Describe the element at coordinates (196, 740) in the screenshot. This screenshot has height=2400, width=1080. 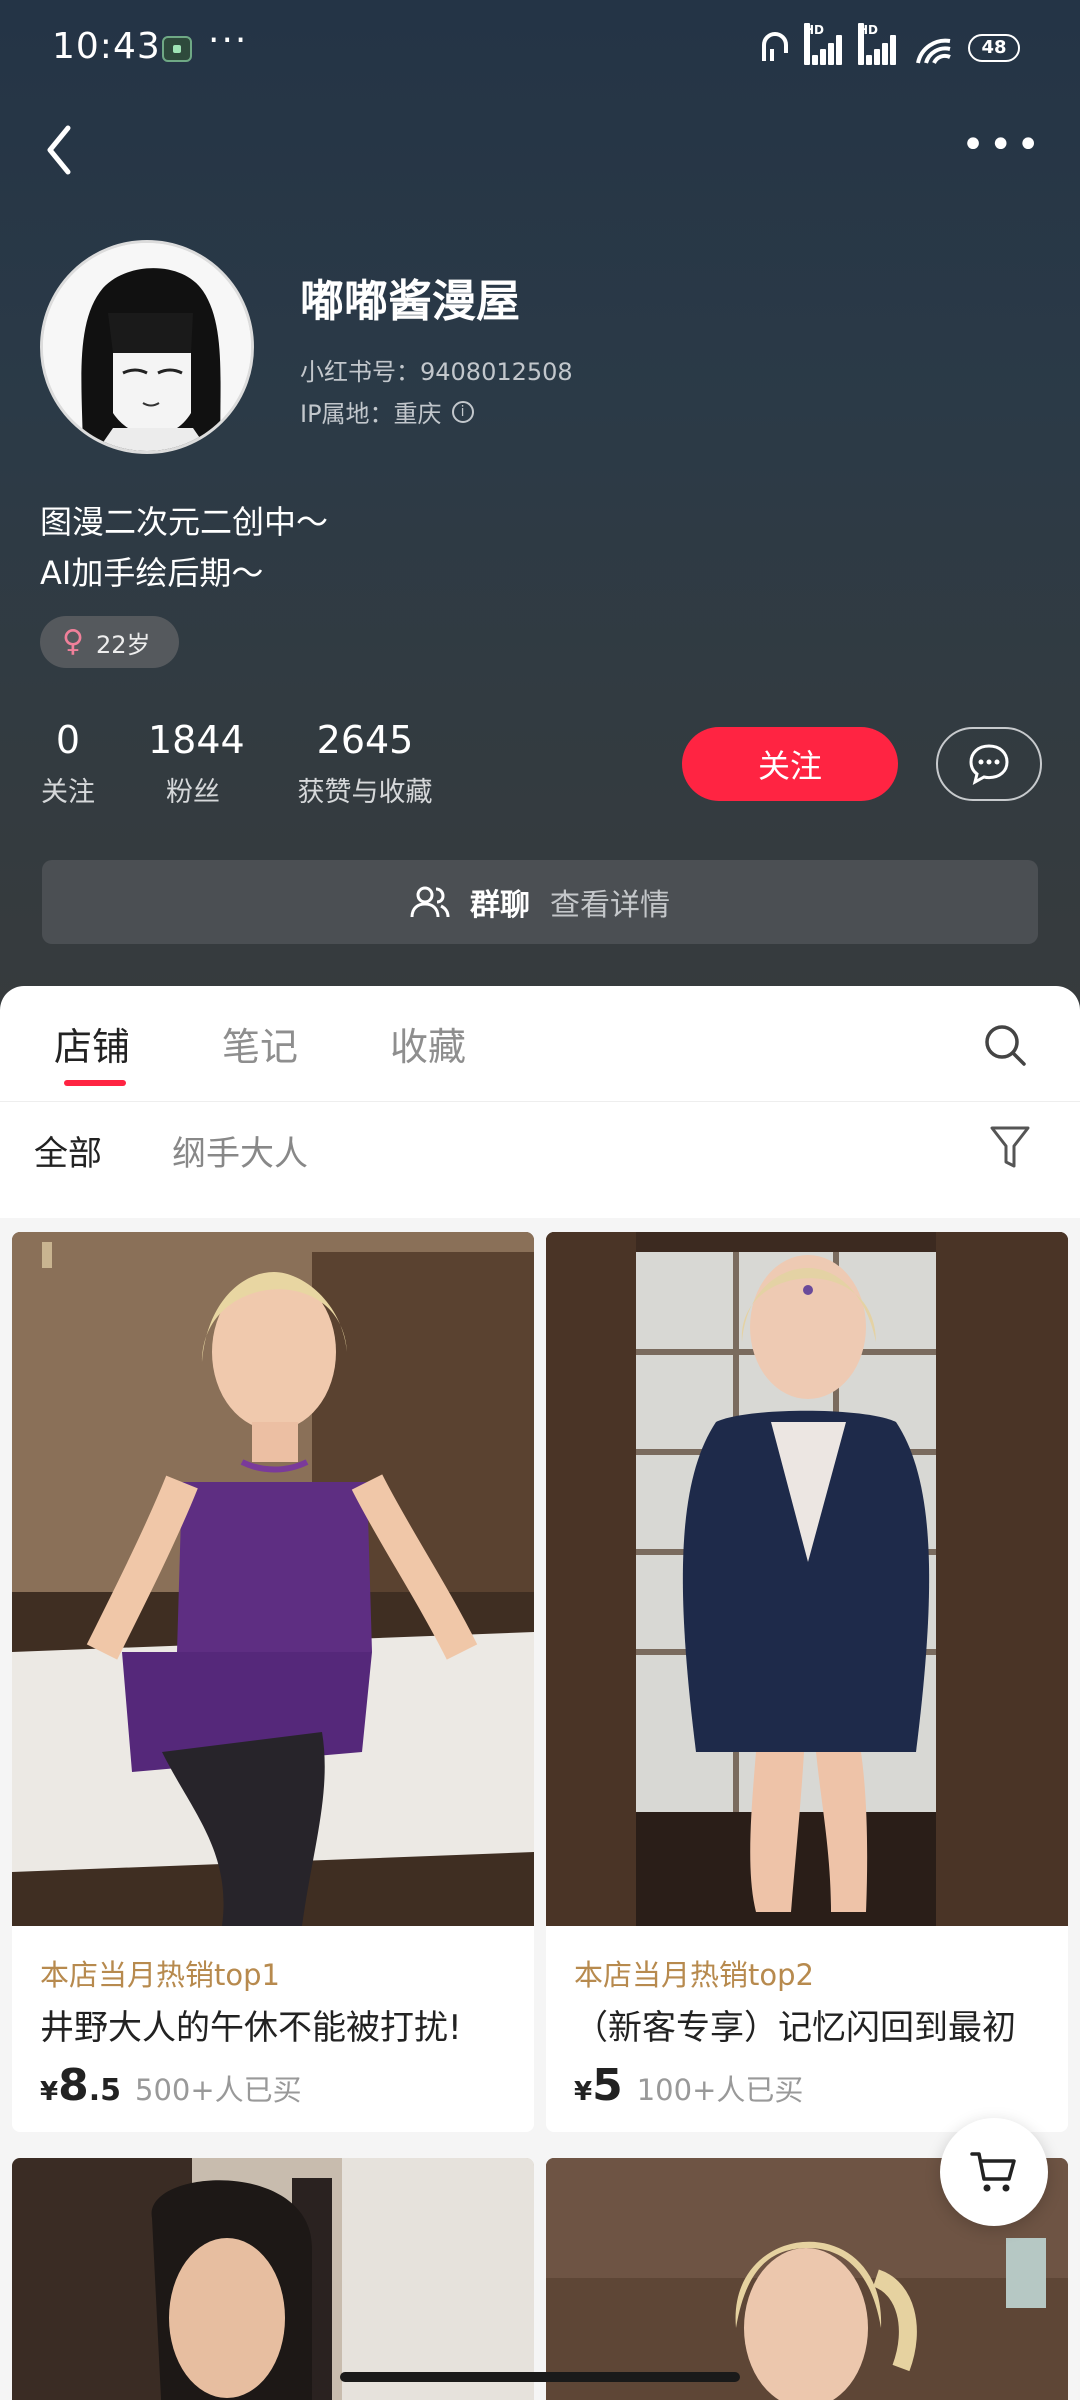
I see `stat-fans-num: 1844` at that location.